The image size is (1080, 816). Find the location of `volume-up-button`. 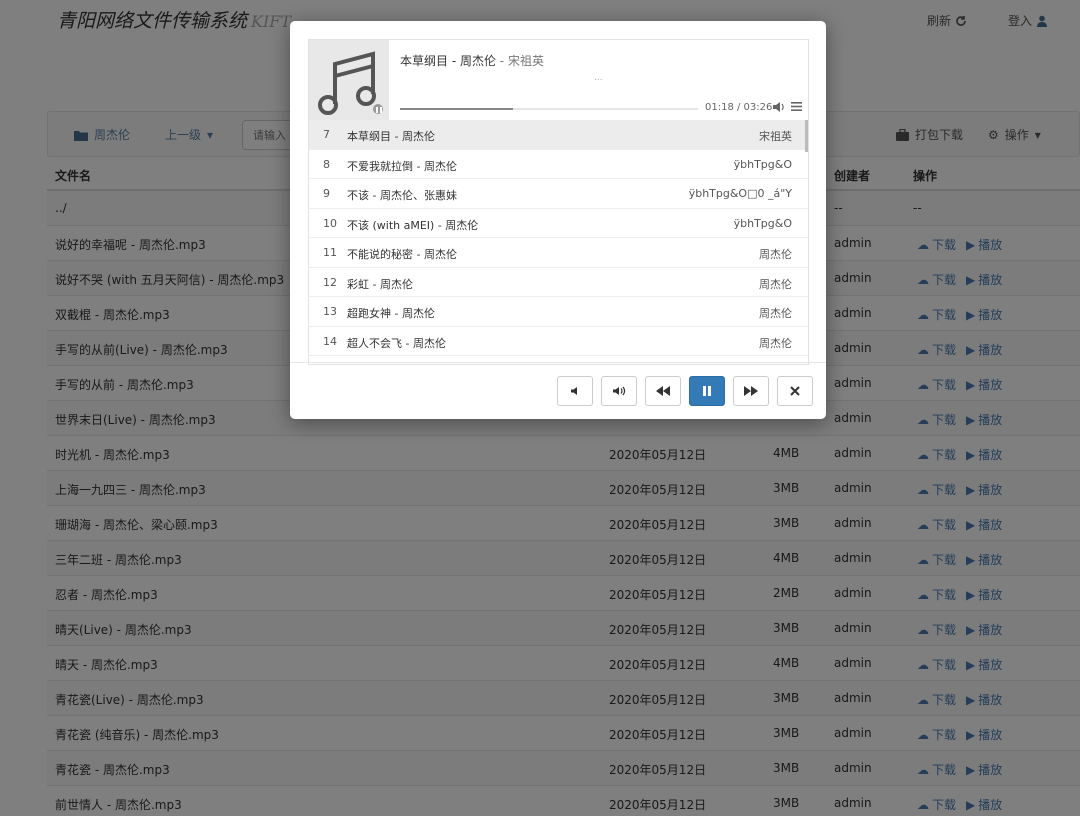

volume-up-button is located at coordinates (619, 391).